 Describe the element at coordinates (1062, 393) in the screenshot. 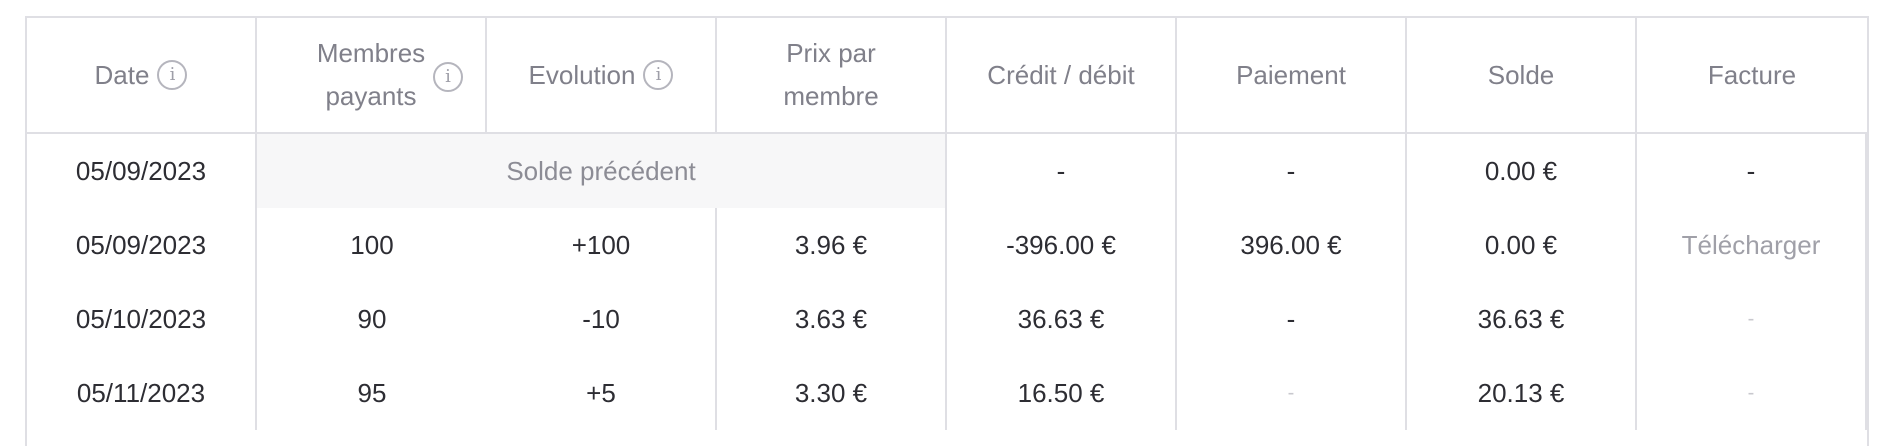

I see `cell-credit-debit: 16.50 €` at that location.